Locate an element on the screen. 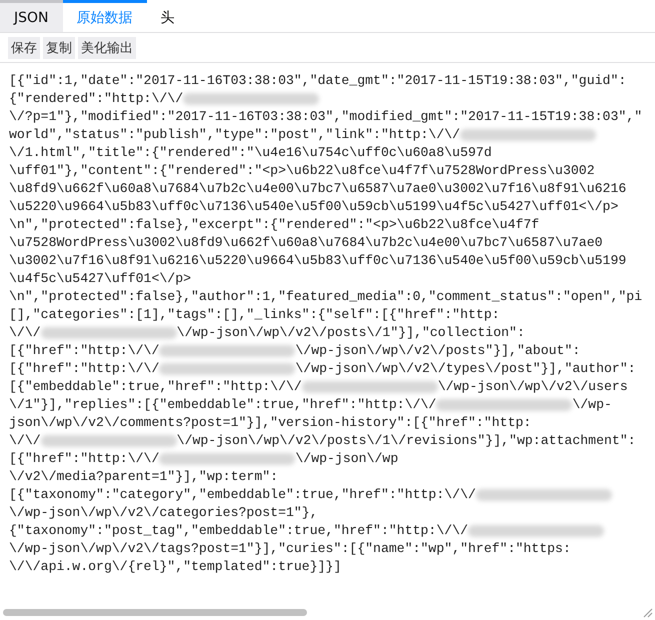 This screenshot has height=620, width=655. json-text: \/wp- is located at coordinates (592, 405).